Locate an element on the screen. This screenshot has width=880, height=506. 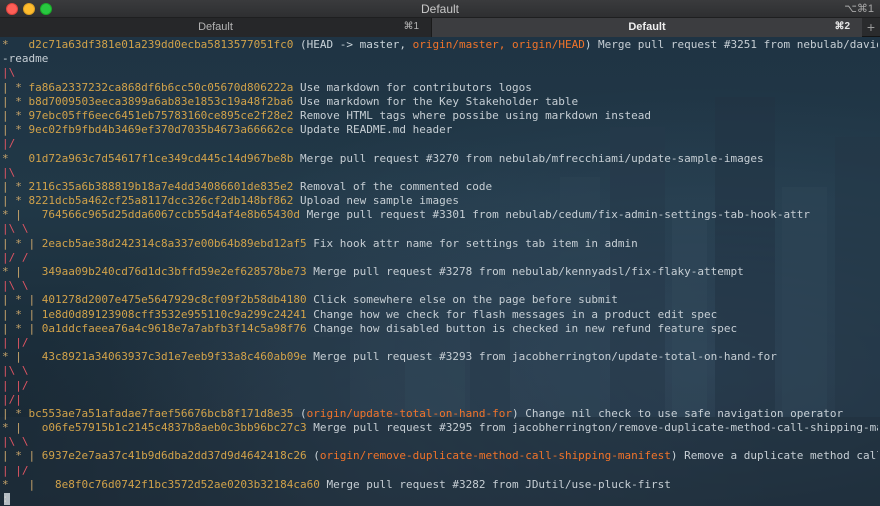
tab-default-1: Default ⌘1 is located at coordinates (216, 27).